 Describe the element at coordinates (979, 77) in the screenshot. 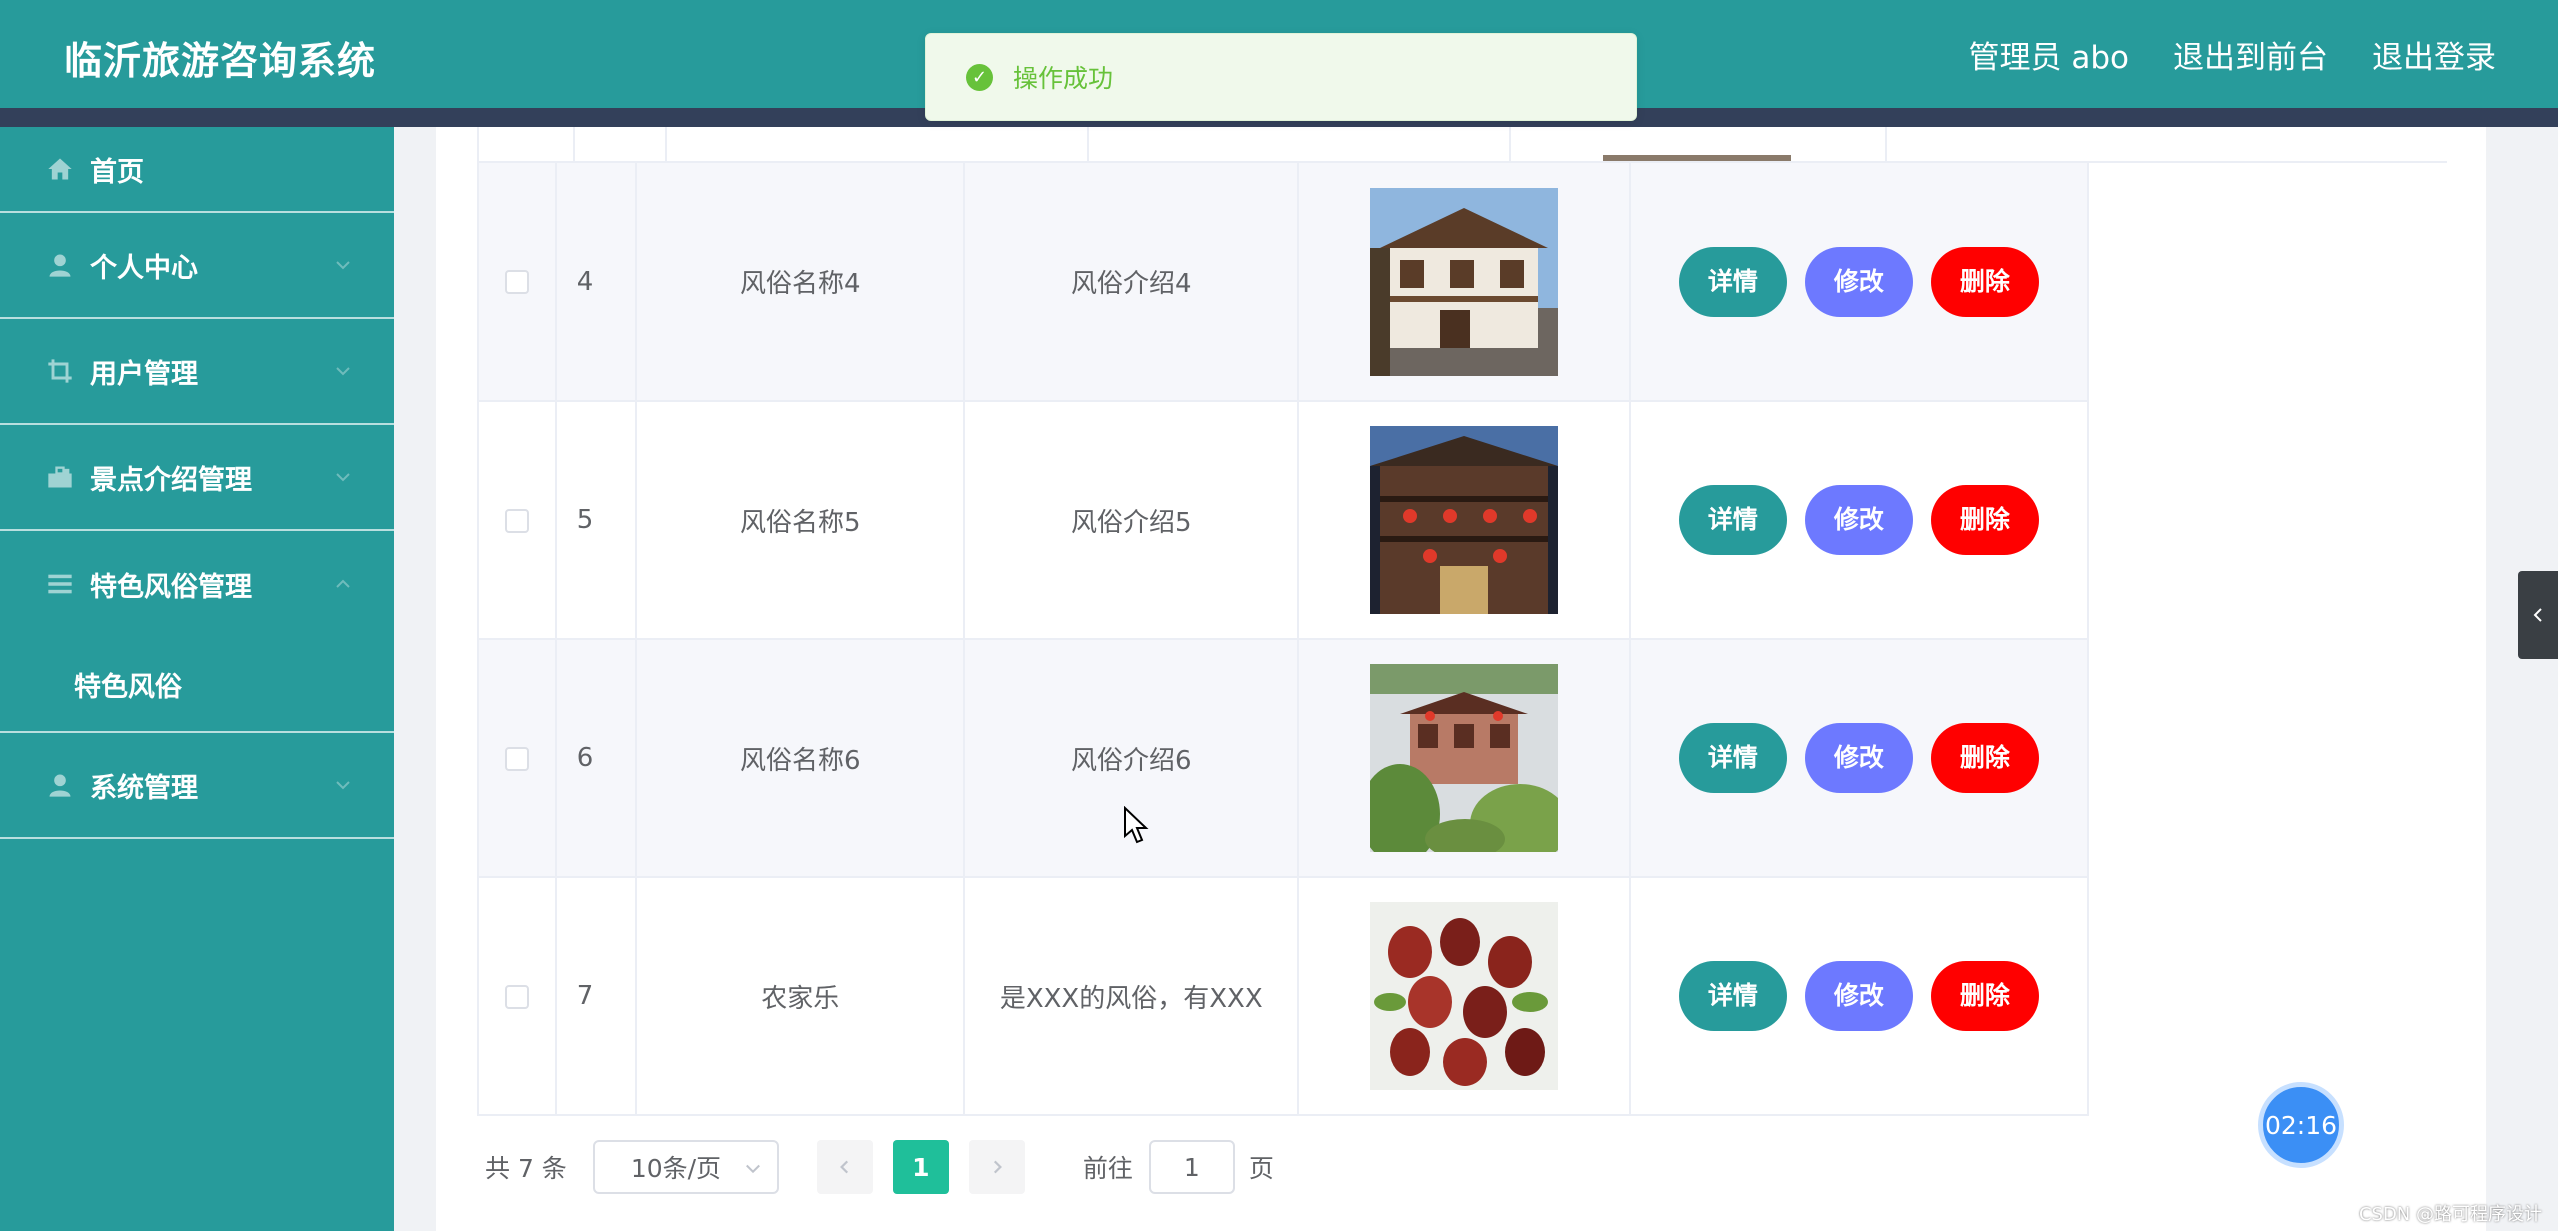

I see `check-circle-icon: ✓` at that location.